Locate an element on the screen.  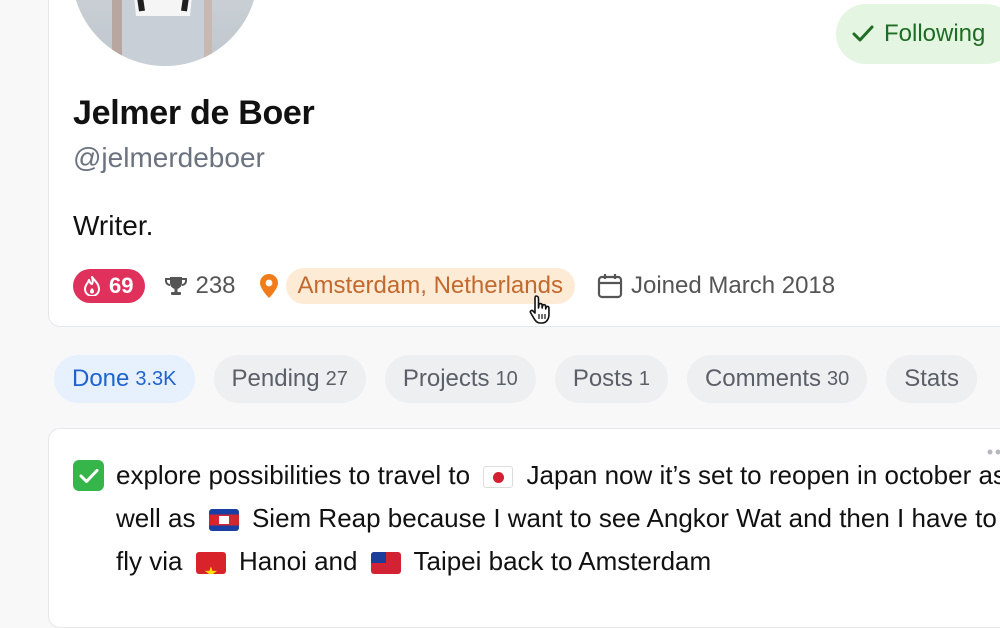
task-text-part: Hanoi and is located at coordinates (298, 561).